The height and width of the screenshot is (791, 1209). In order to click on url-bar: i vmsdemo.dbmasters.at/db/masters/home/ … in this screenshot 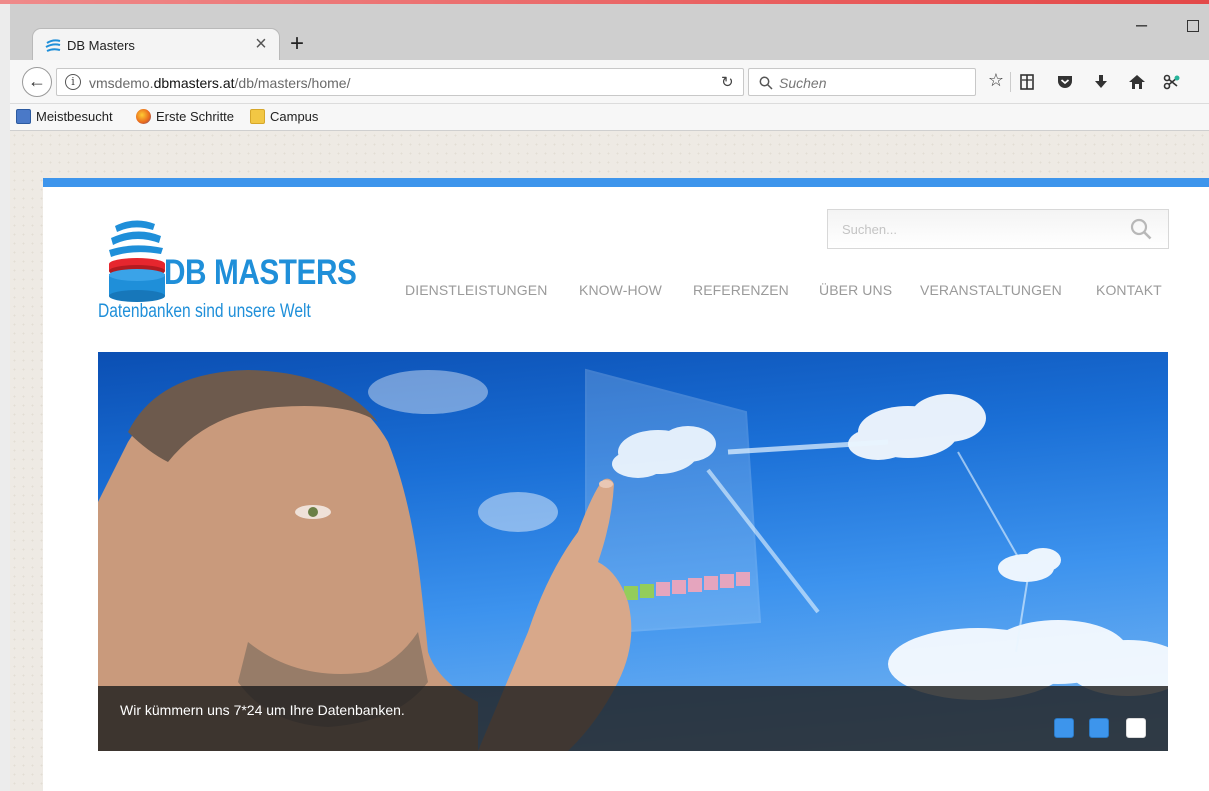, I will do `click(400, 82)`.